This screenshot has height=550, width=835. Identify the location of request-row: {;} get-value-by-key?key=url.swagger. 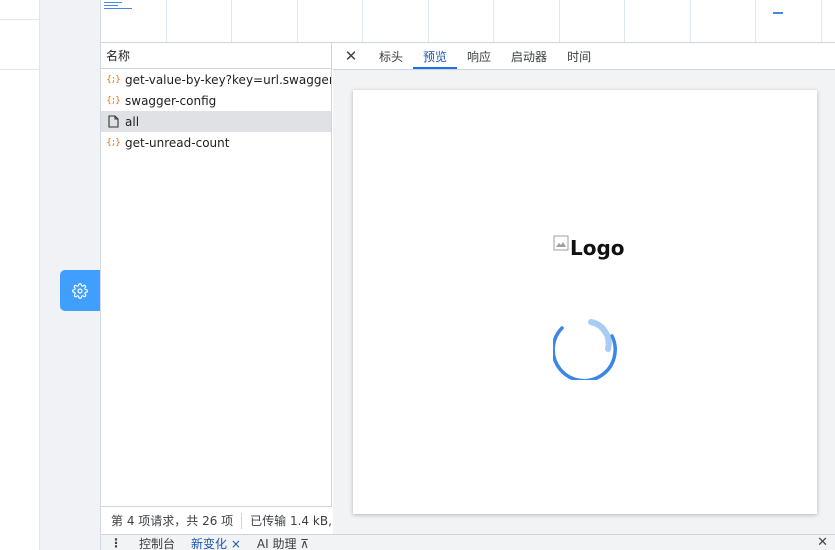
(216, 79).